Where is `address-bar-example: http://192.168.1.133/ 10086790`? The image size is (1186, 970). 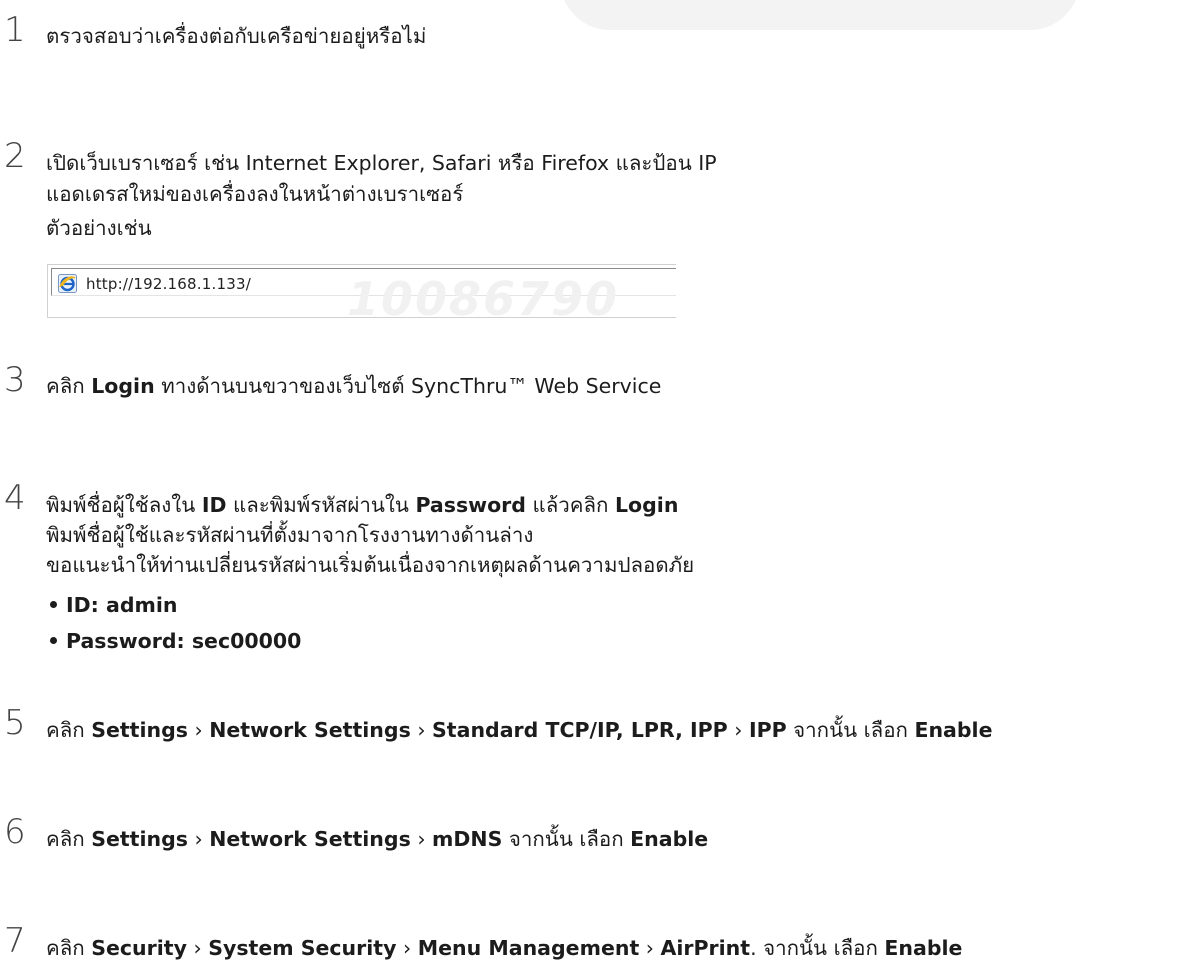
address-bar-example: http://192.168.1.133/ 10086790 is located at coordinates (361, 293).